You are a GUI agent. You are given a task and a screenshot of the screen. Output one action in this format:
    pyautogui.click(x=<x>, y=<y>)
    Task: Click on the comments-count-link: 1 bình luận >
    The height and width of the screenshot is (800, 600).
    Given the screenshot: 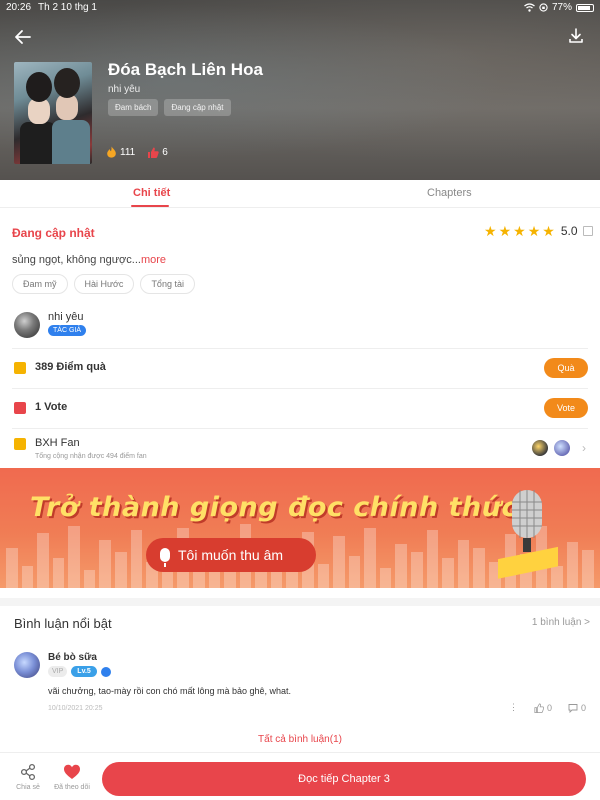 What is the action you would take?
    pyautogui.click(x=561, y=622)
    